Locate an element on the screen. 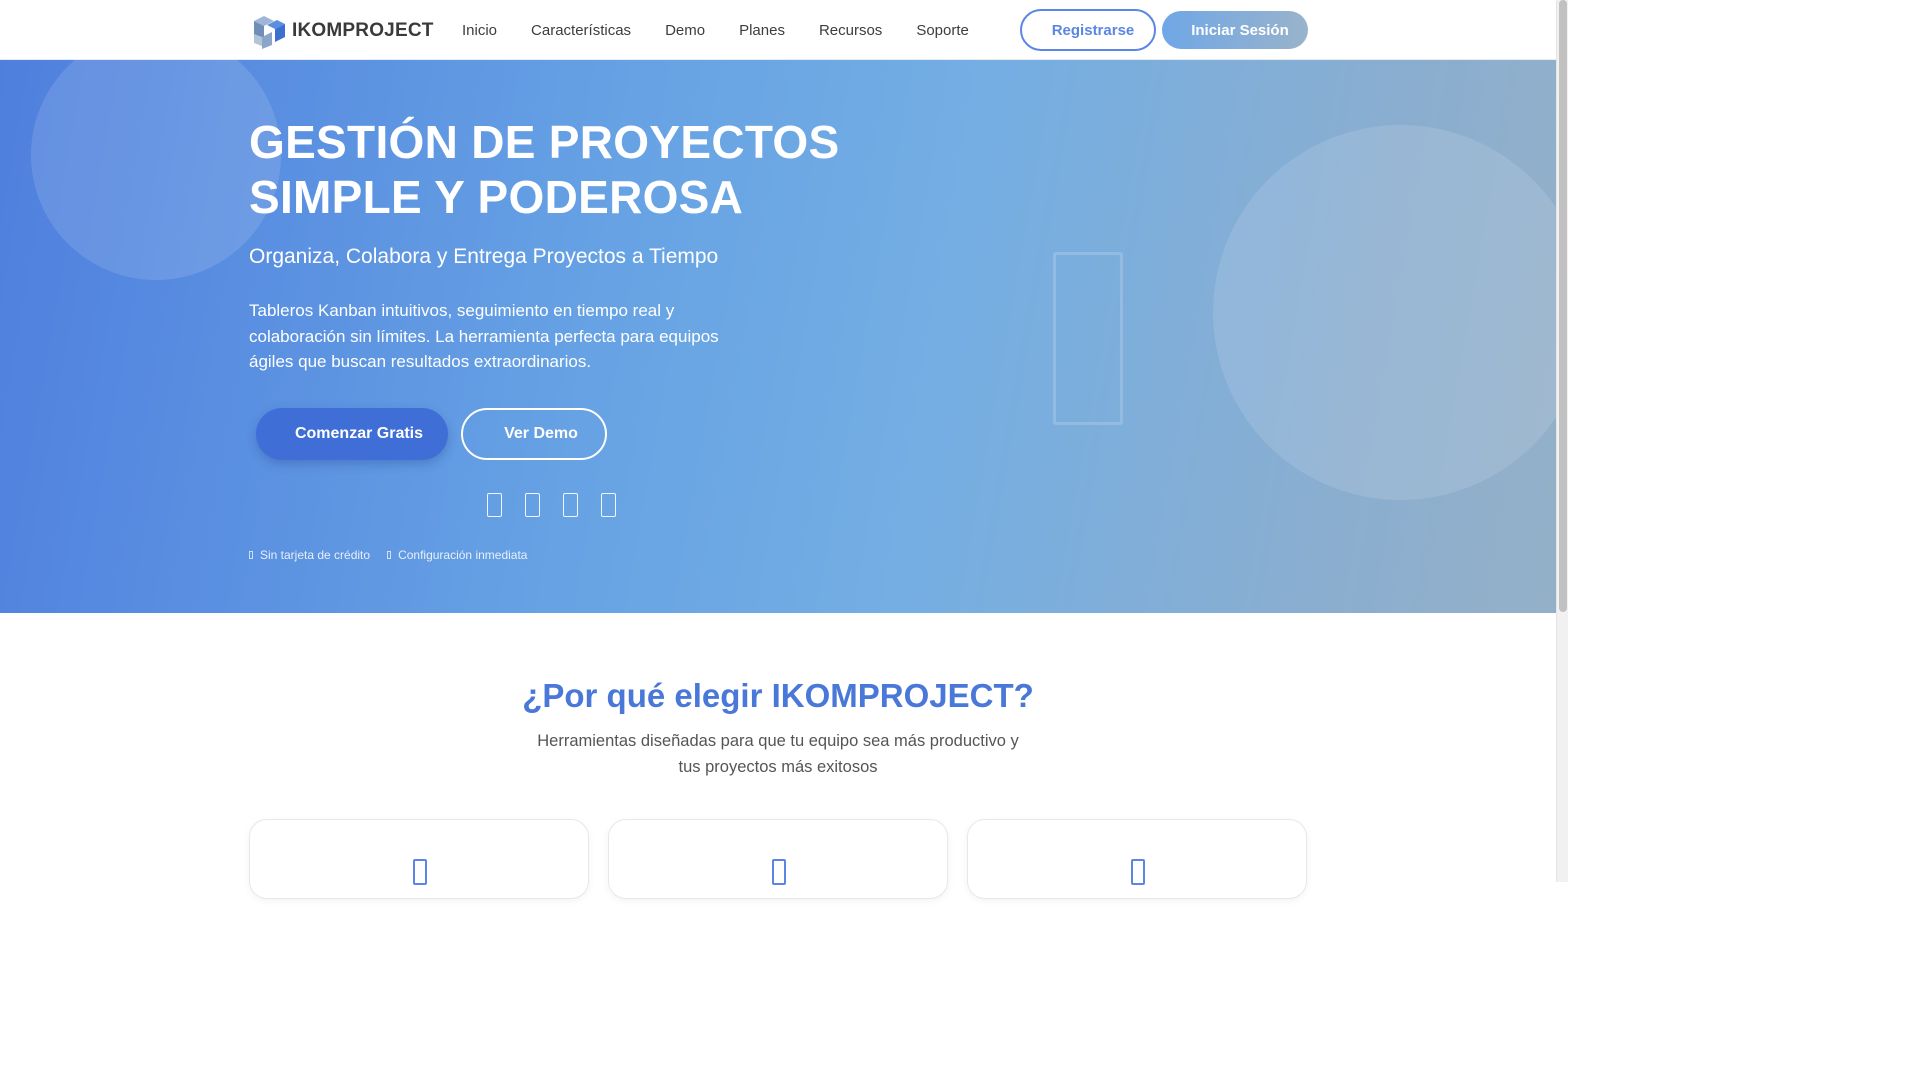 The width and height of the screenshot is (1920, 1080). feature-item: Configuración inmediata is located at coordinates (457, 555).